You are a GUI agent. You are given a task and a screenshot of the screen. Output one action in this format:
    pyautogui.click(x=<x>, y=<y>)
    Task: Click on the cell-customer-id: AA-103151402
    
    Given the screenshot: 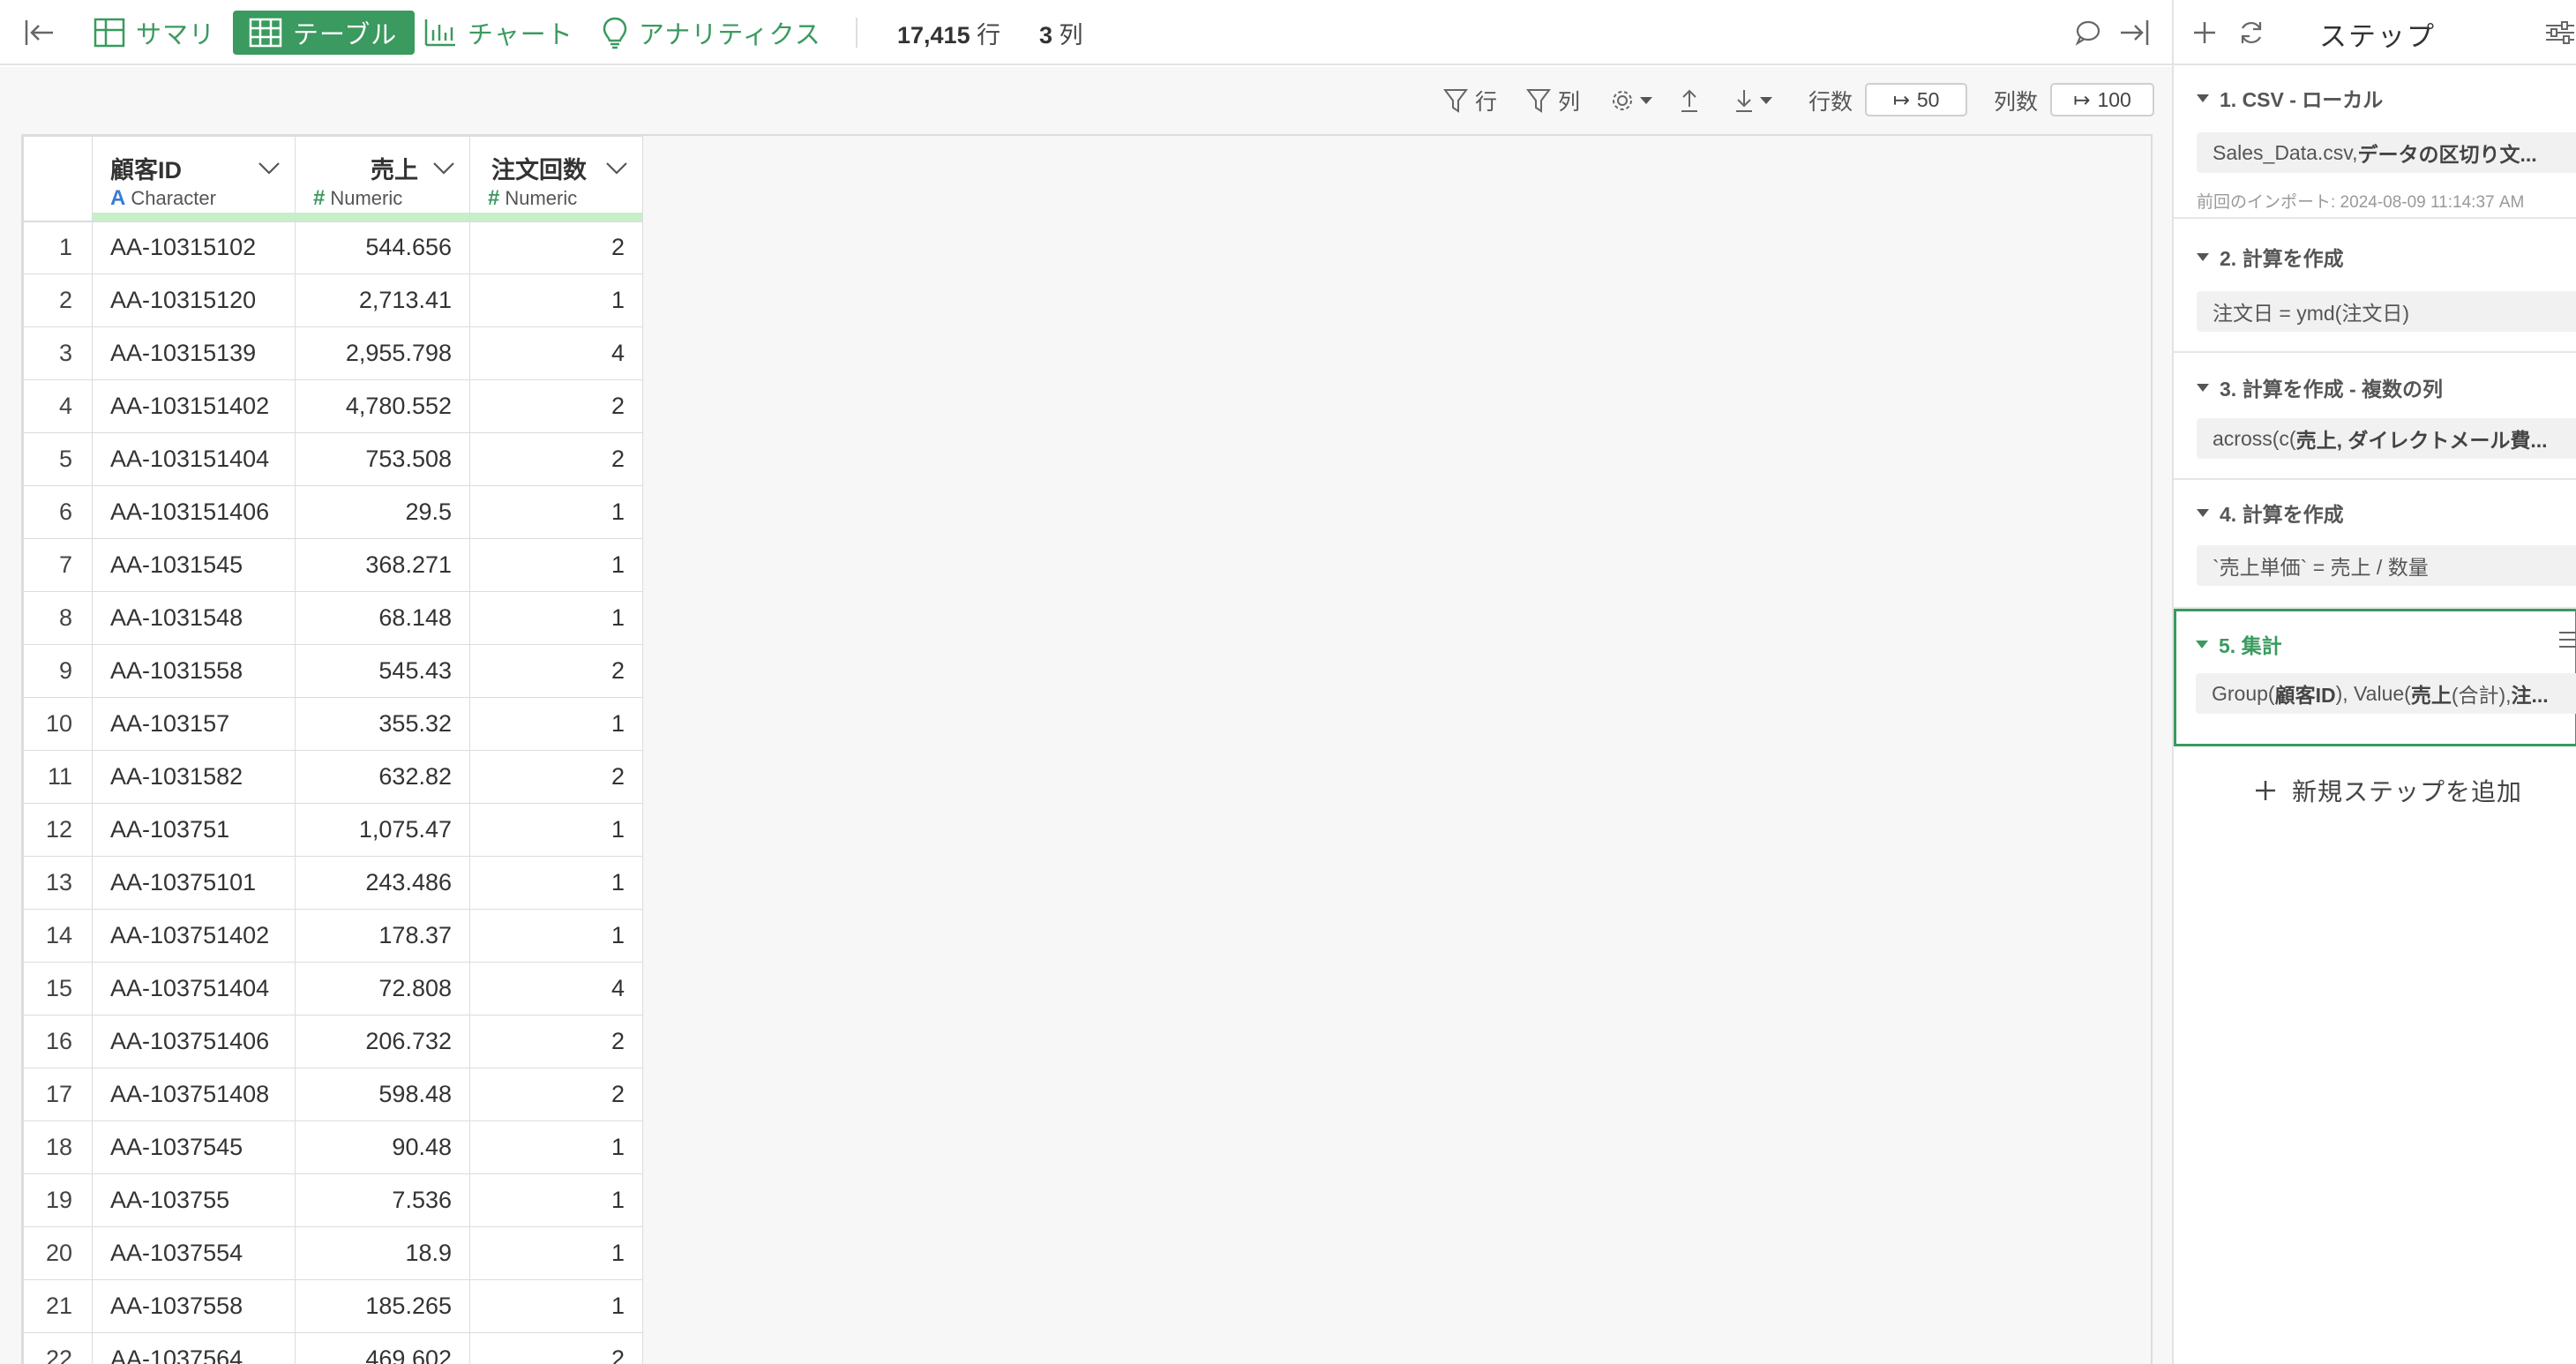 What is the action you would take?
    pyautogui.click(x=194, y=406)
    